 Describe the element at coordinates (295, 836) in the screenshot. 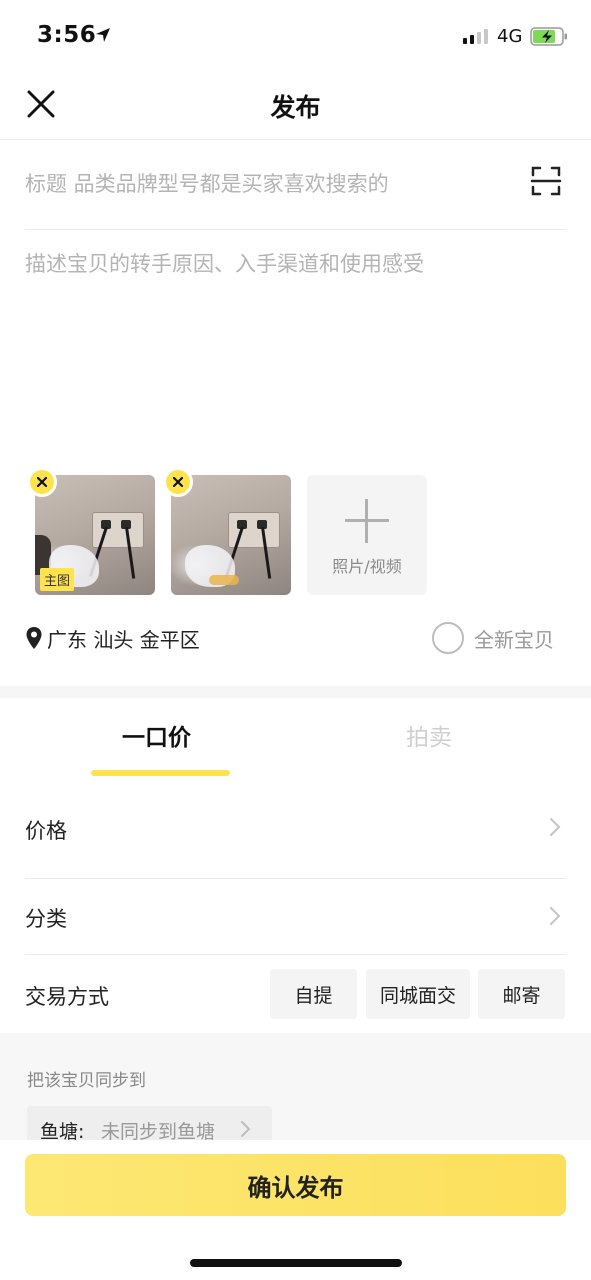

I see `price-row: 价格` at that location.